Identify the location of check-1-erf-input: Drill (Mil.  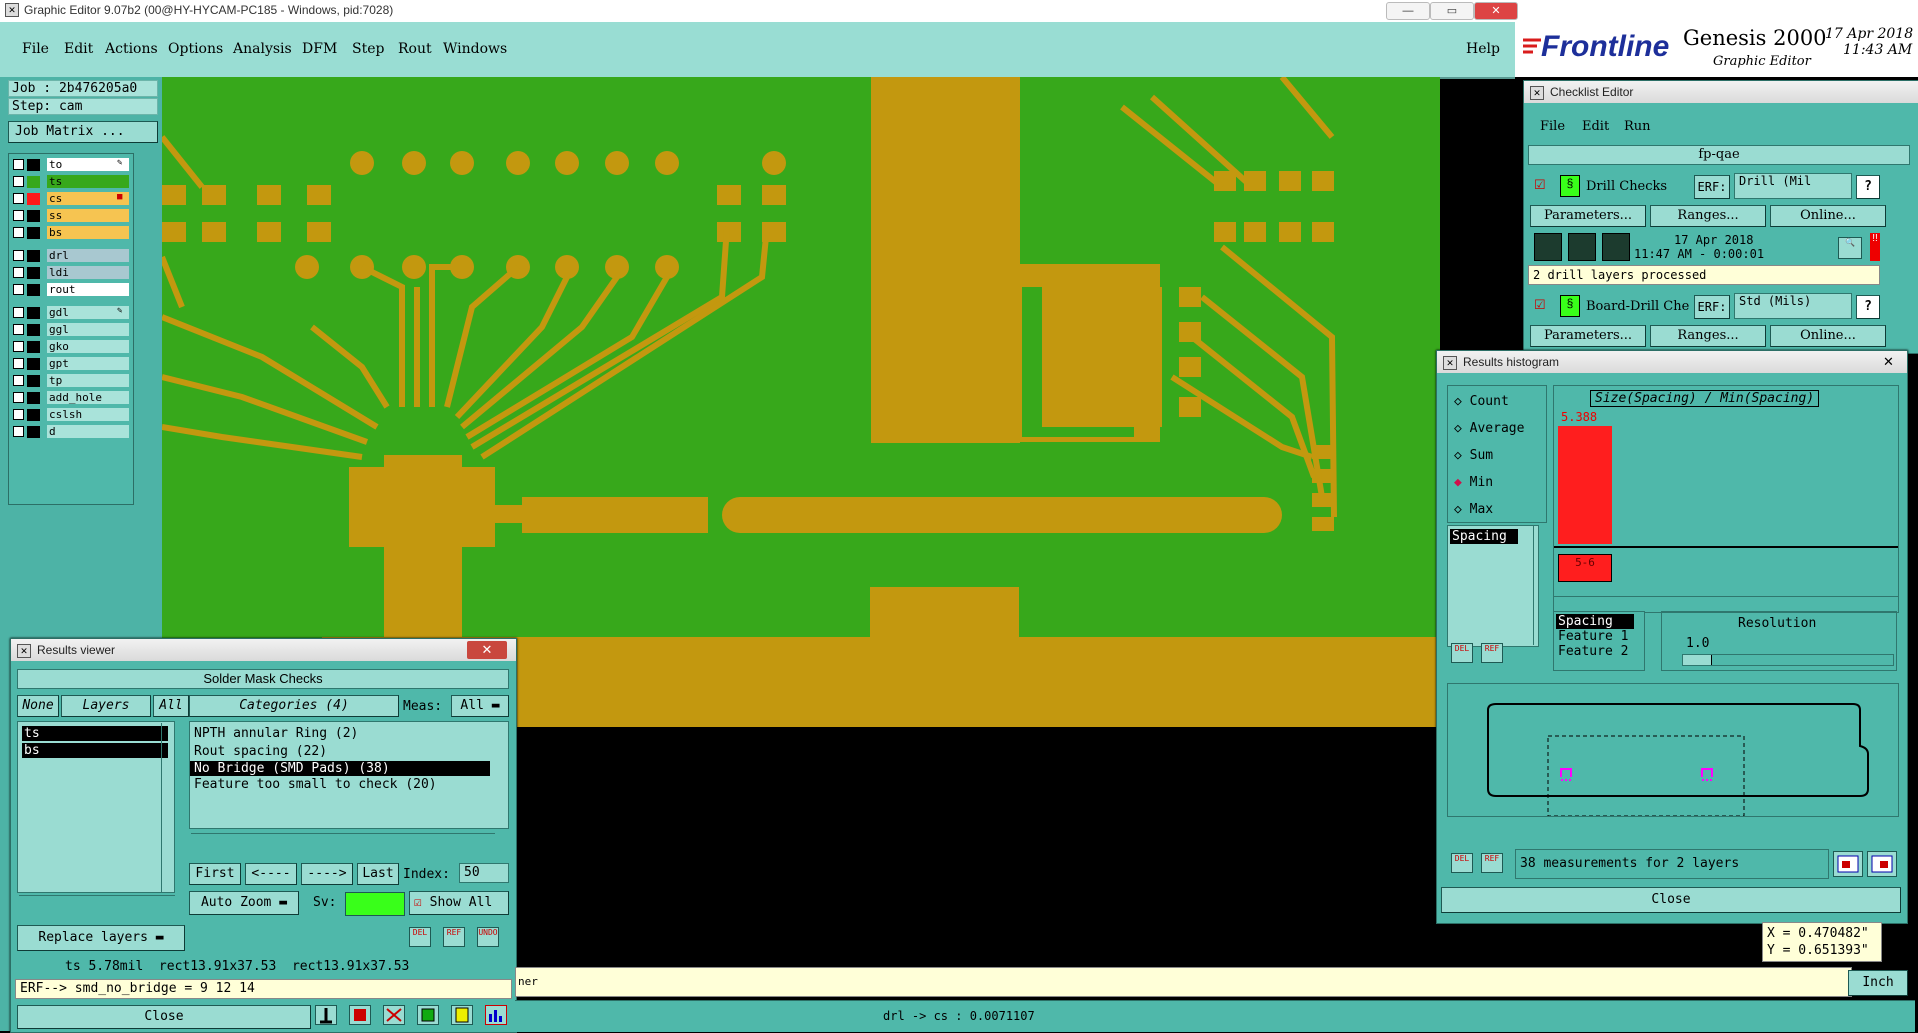
(1793, 186).